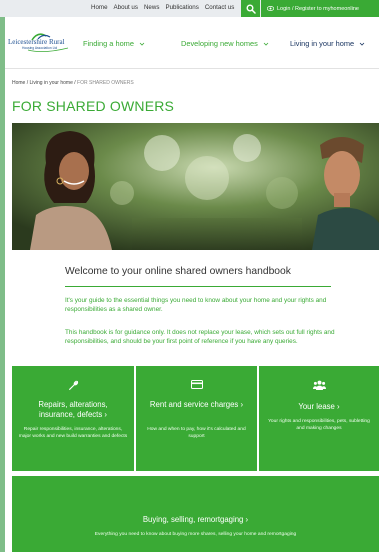 This screenshot has width=379, height=552. I want to click on search-button, so click(250, 8).